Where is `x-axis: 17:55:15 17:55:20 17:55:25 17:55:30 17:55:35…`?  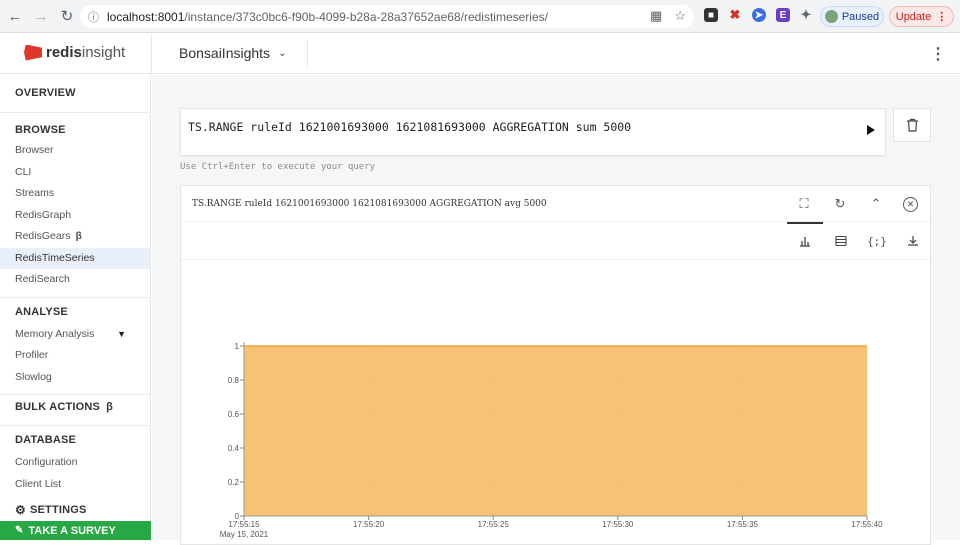 x-axis: 17:55:15 17:55:20 17:55:25 17:55:30 17:55:35… is located at coordinates (555, 522).